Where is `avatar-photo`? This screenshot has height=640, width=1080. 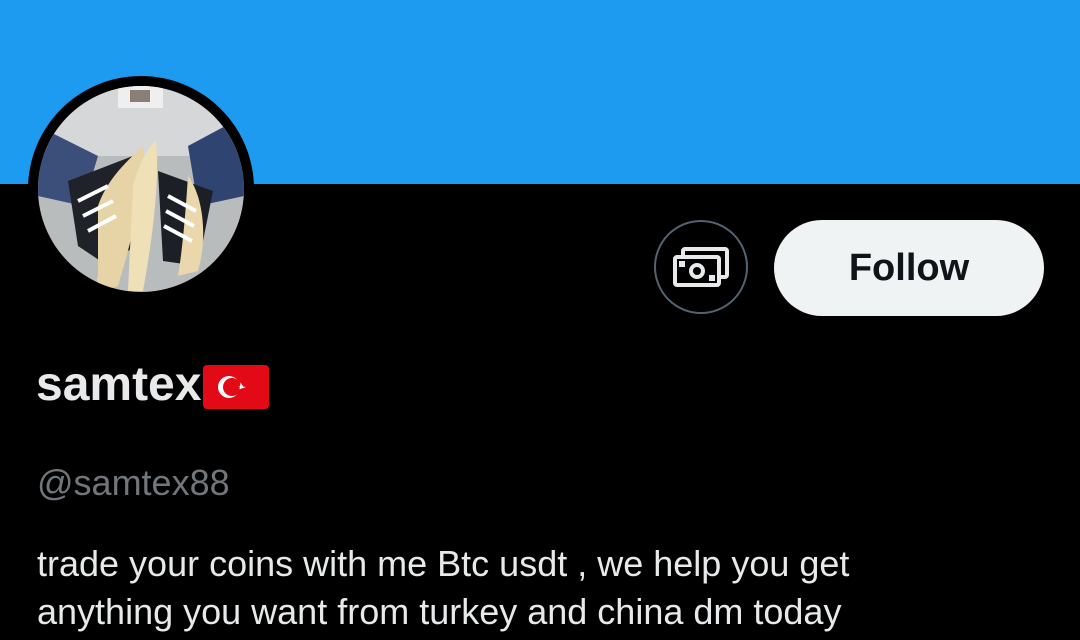
avatar-photo is located at coordinates (141, 189).